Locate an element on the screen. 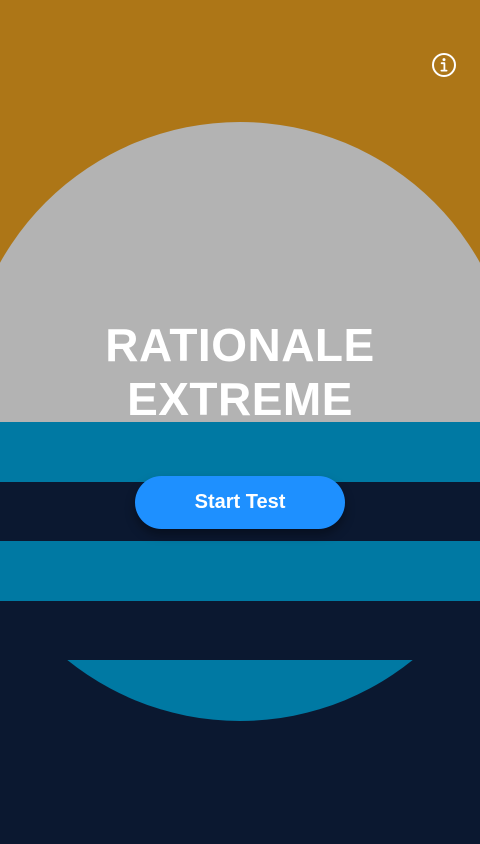 This screenshot has width=480, height=844. app-title: RATIONALE EXTREME is located at coordinates (240, 372).